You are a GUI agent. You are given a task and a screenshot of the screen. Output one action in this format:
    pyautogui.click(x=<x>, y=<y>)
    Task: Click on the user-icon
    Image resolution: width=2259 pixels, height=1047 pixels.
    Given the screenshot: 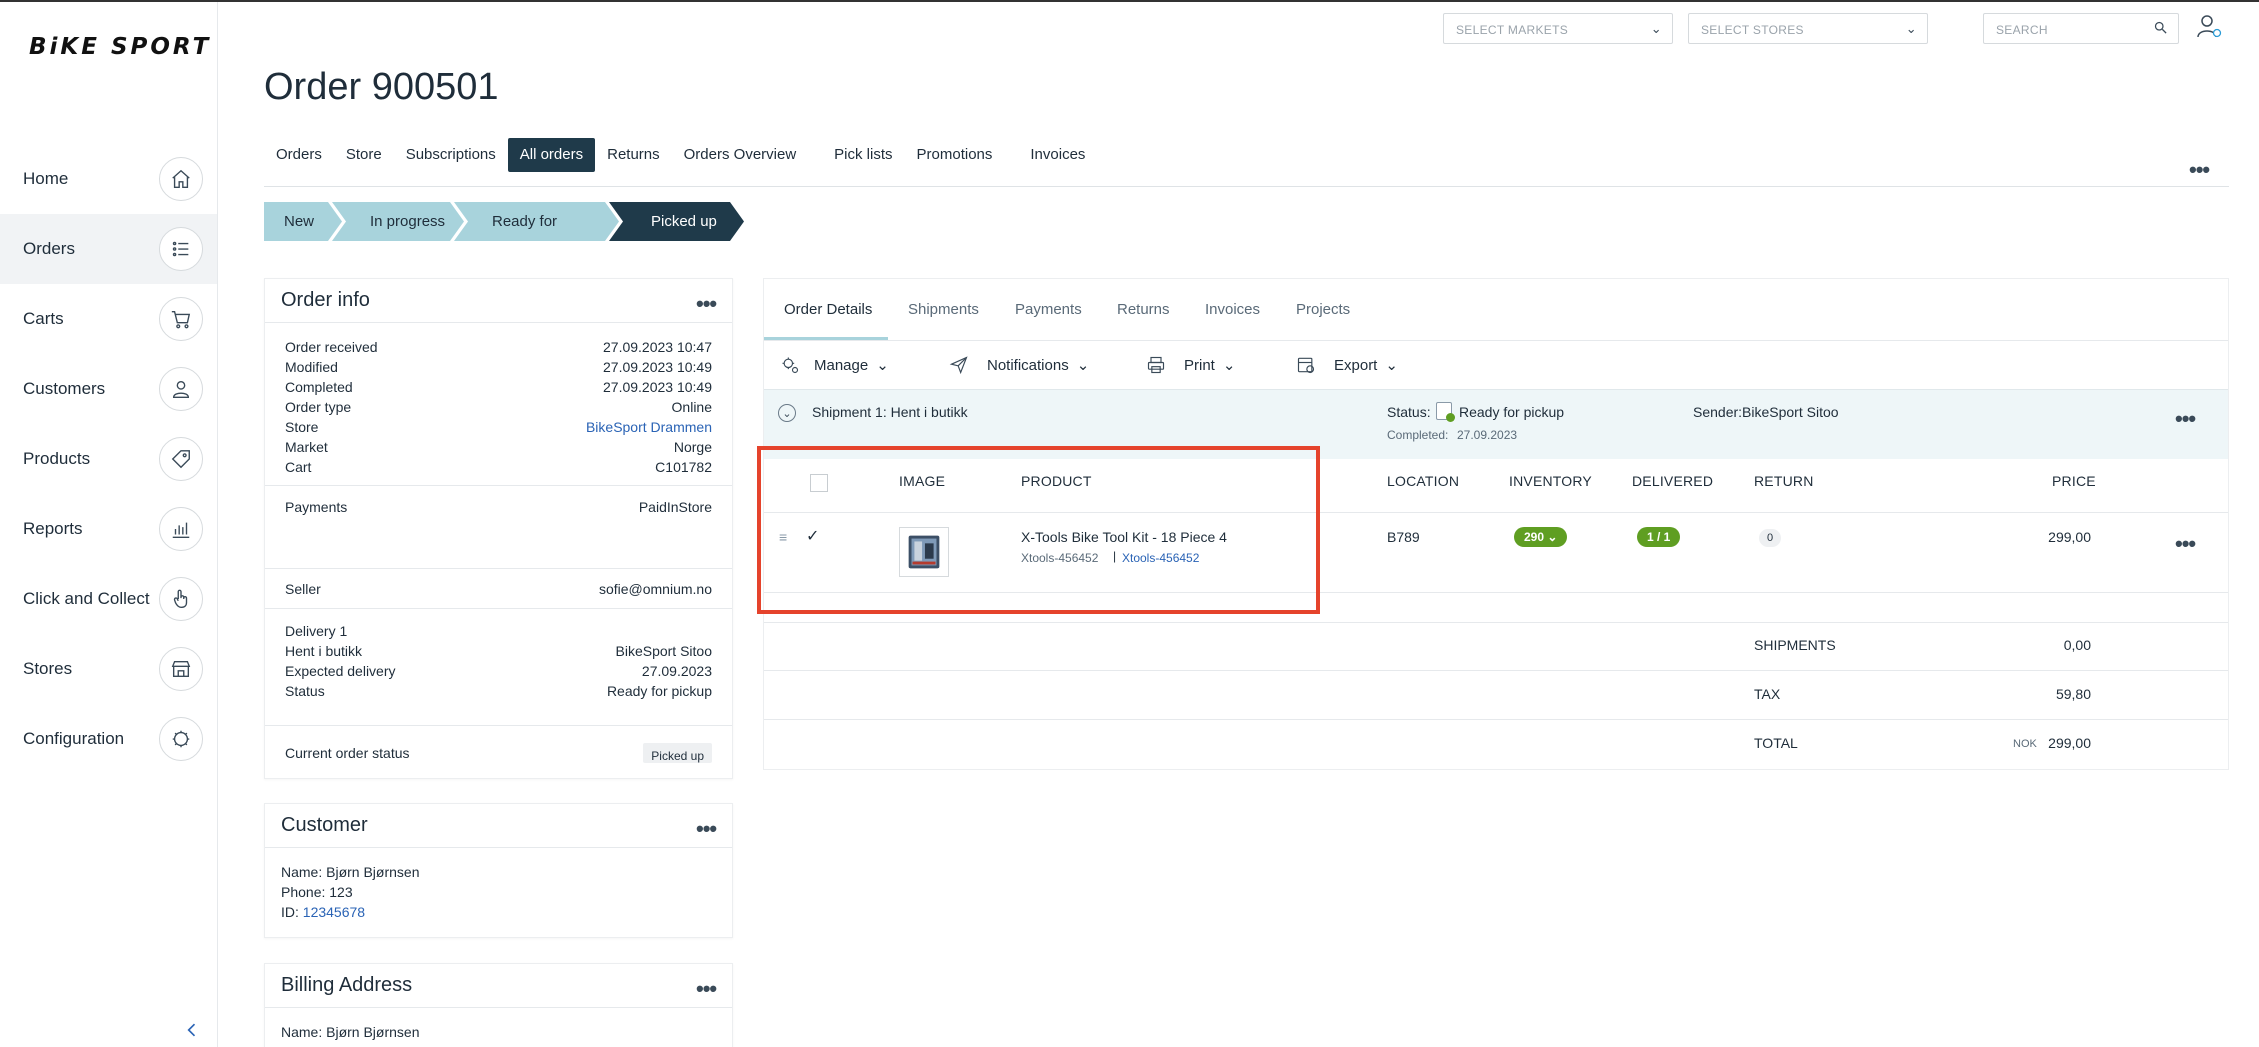 What is the action you would take?
    pyautogui.click(x=181, y=389)
    